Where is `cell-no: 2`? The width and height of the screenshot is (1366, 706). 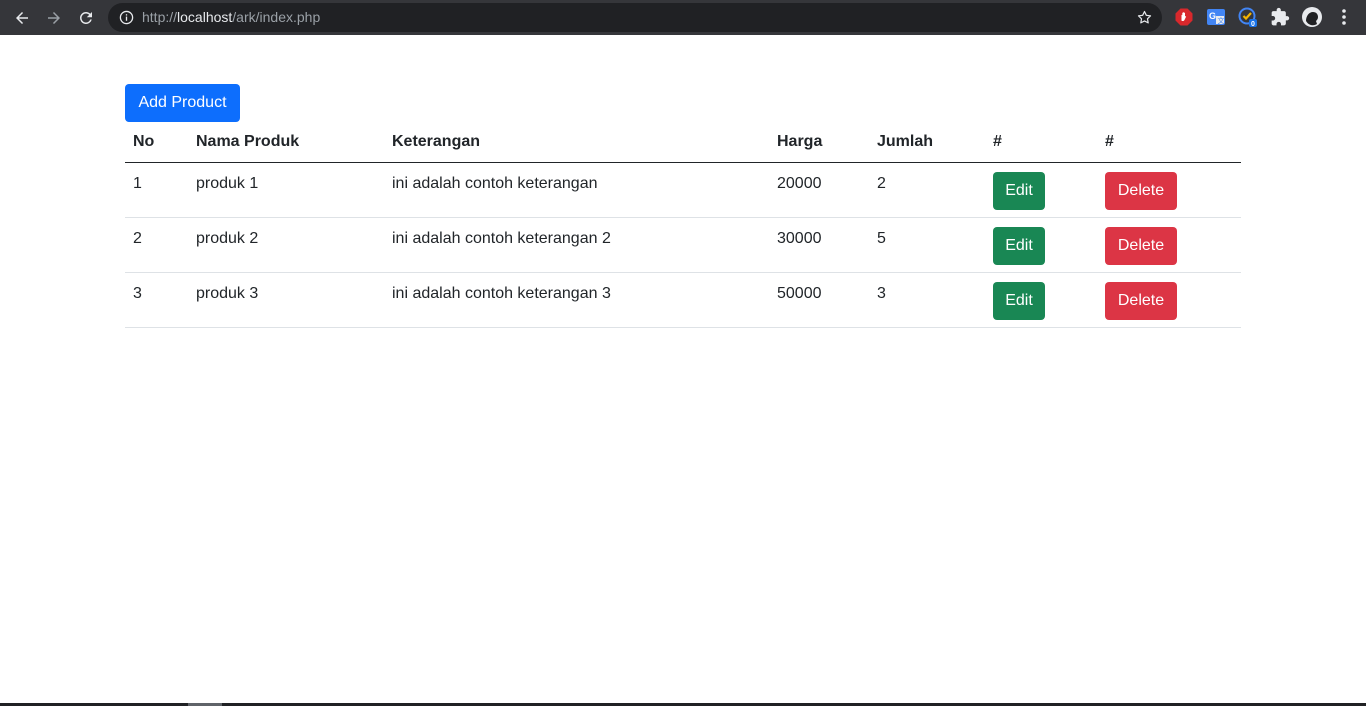 cell-no: 2 is located at coordinates (156, 245).